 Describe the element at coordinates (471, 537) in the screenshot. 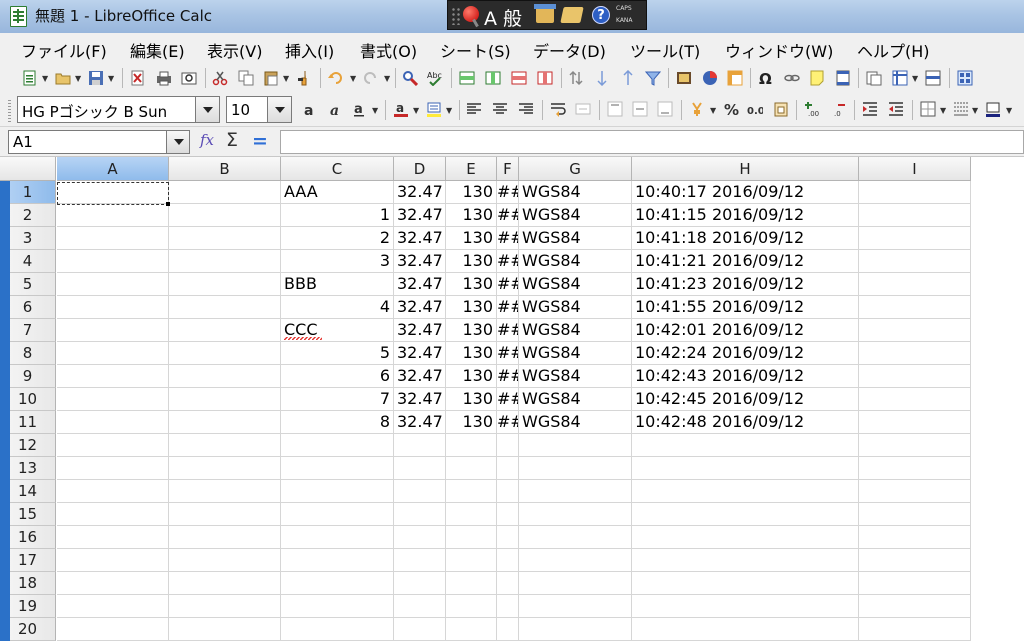

I see `cell-e16` at that location.